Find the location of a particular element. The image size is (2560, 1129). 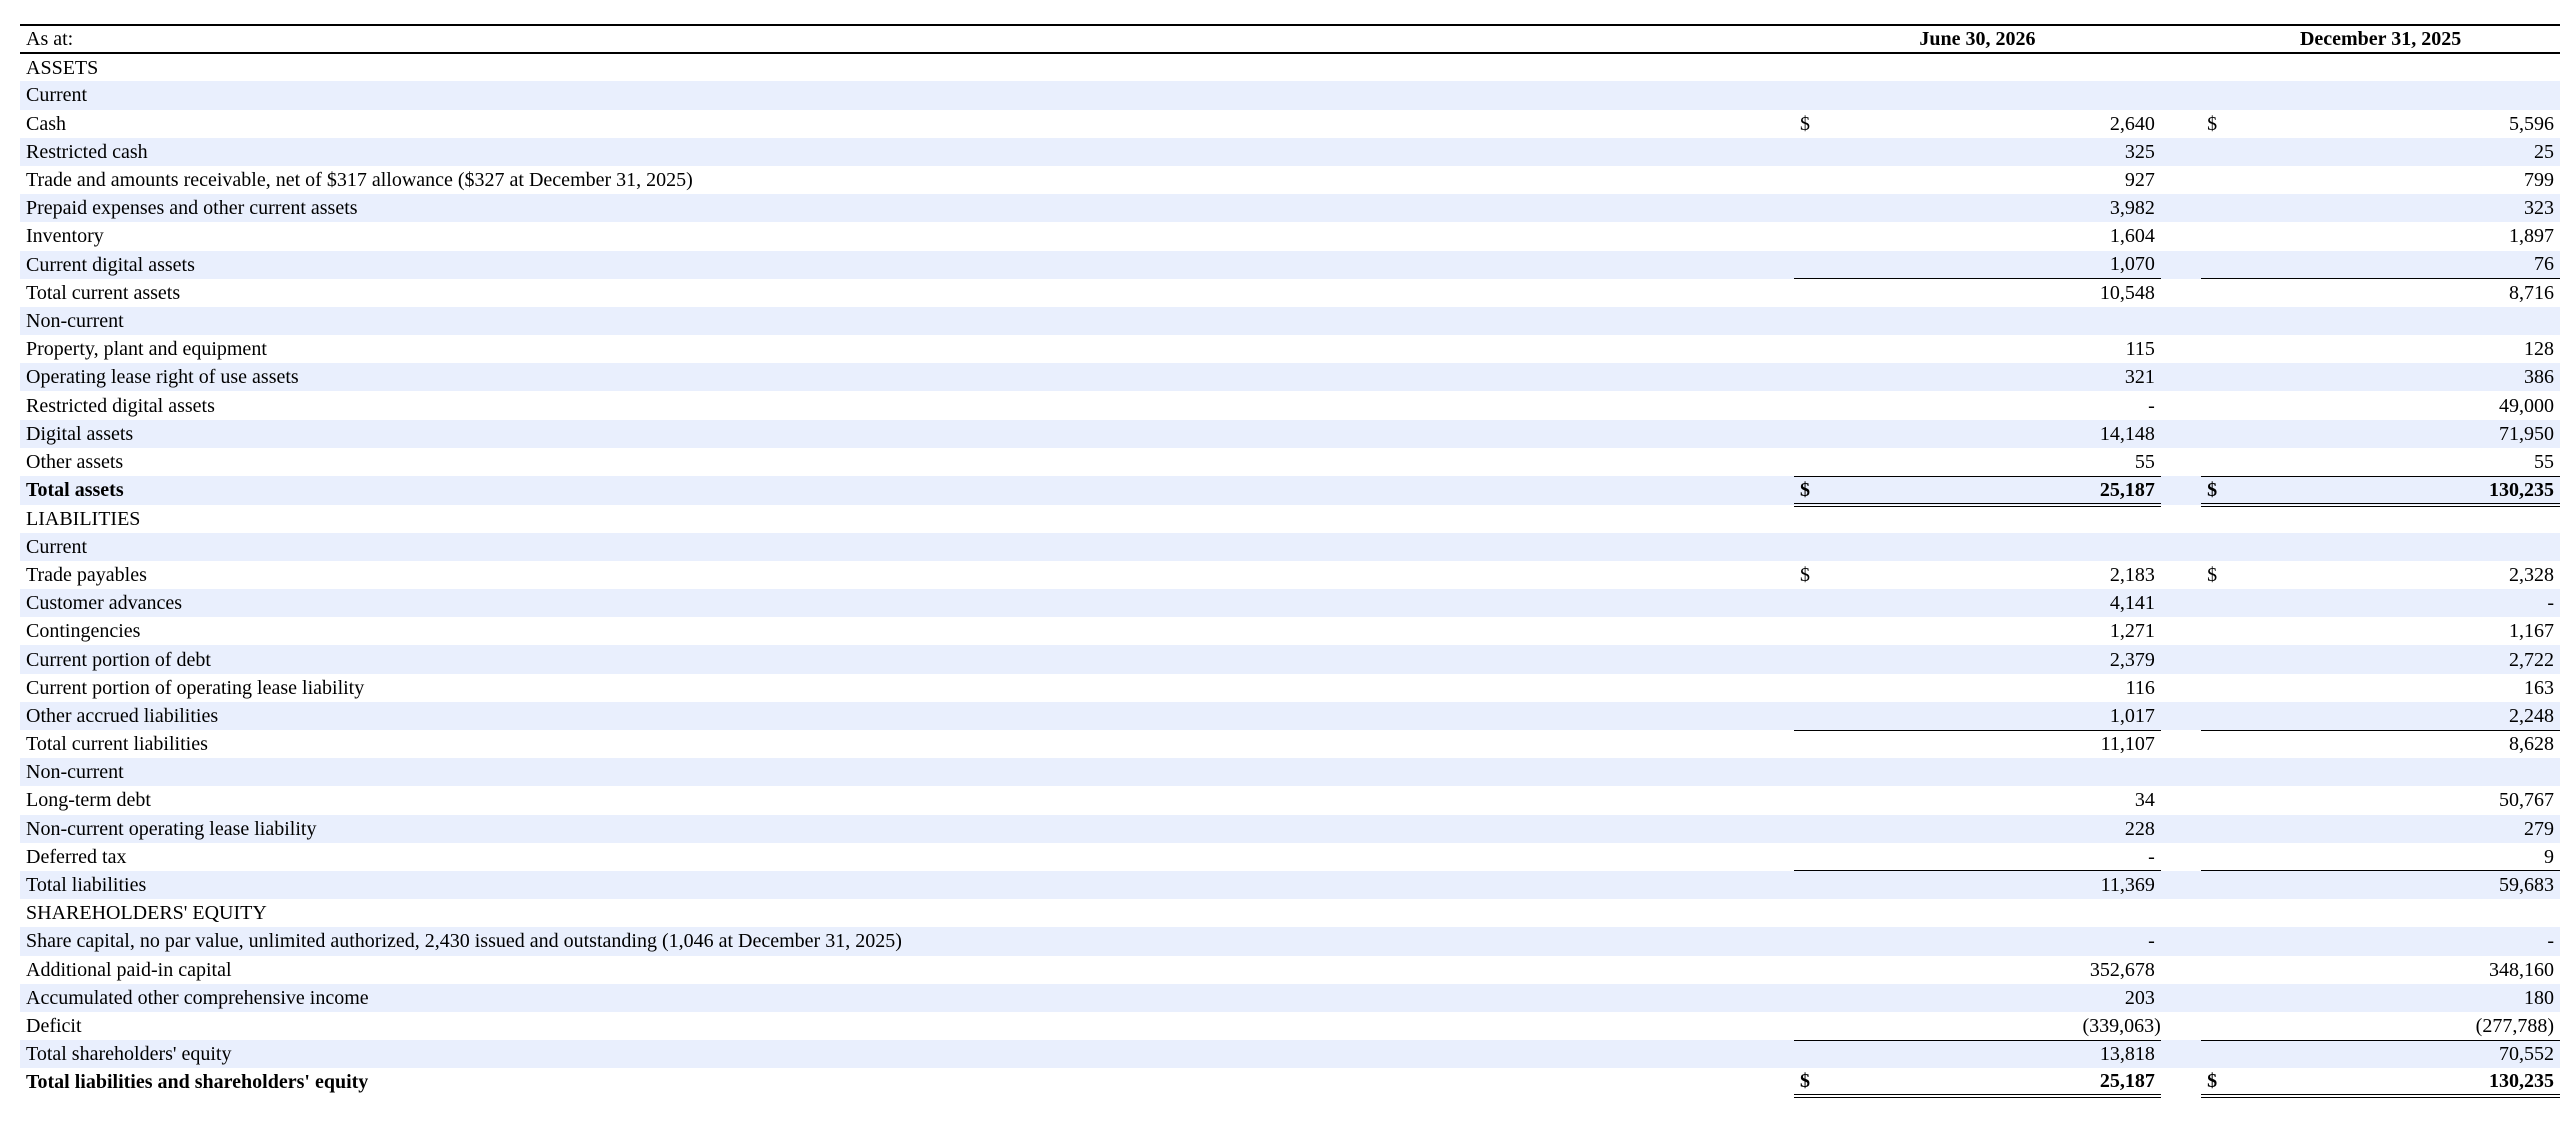

table-row: Additional paid-in capital 352,678 348,160 is located at coordinates (1290, 970).